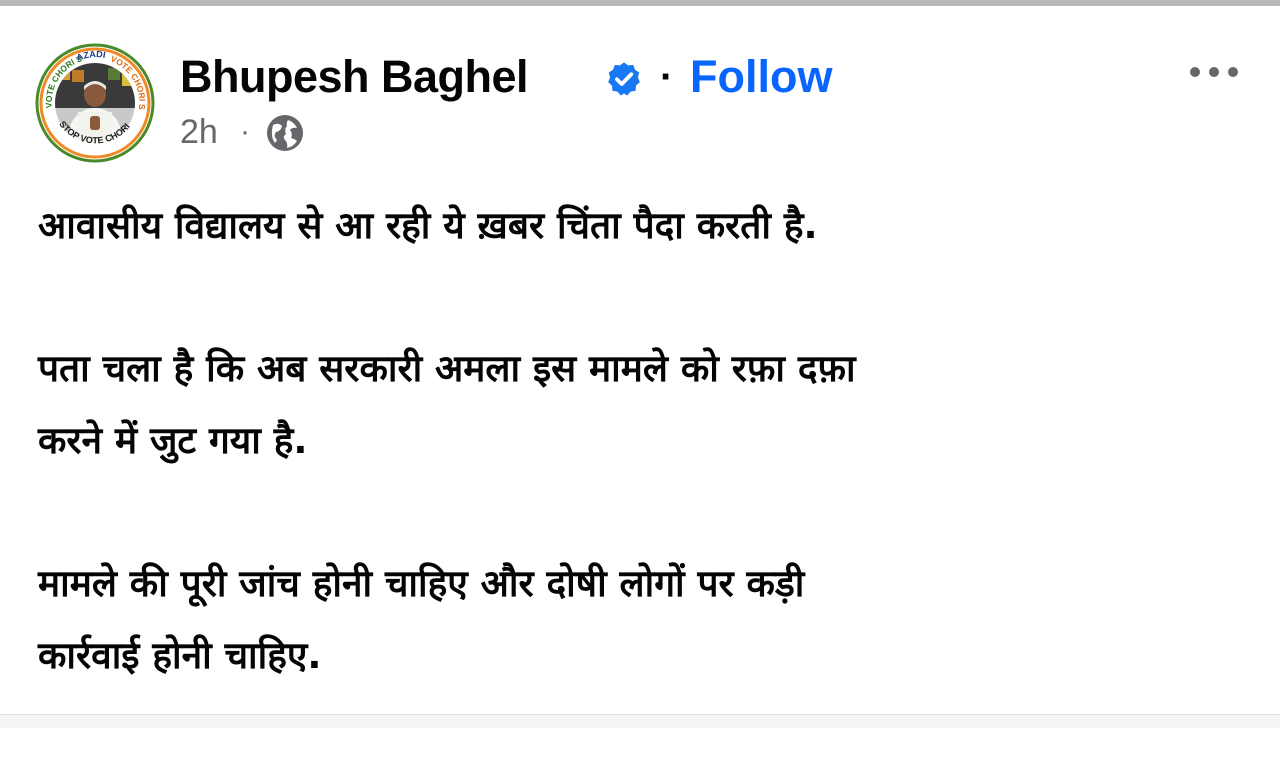 This screenshot has height=763, width=1280. Describe the element at coordinates (354, 77) in the screenshot. I see `author-name: Bhupesh Baghel` at that location.